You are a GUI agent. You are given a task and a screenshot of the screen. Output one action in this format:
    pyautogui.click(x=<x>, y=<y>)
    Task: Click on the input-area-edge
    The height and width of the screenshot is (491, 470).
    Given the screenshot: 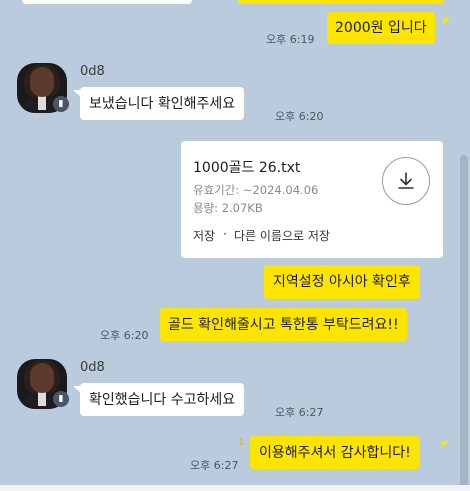 What is the action you would take?
    pyautogui.click(x=235, y=488)
    